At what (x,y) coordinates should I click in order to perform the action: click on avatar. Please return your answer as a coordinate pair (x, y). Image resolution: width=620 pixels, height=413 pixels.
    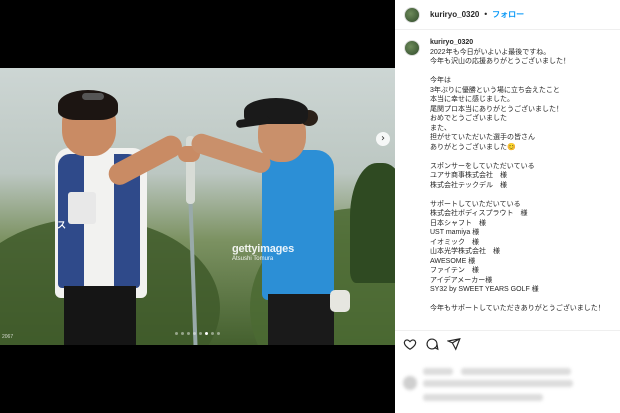
    Looking at the image, I should click on (412, 14).